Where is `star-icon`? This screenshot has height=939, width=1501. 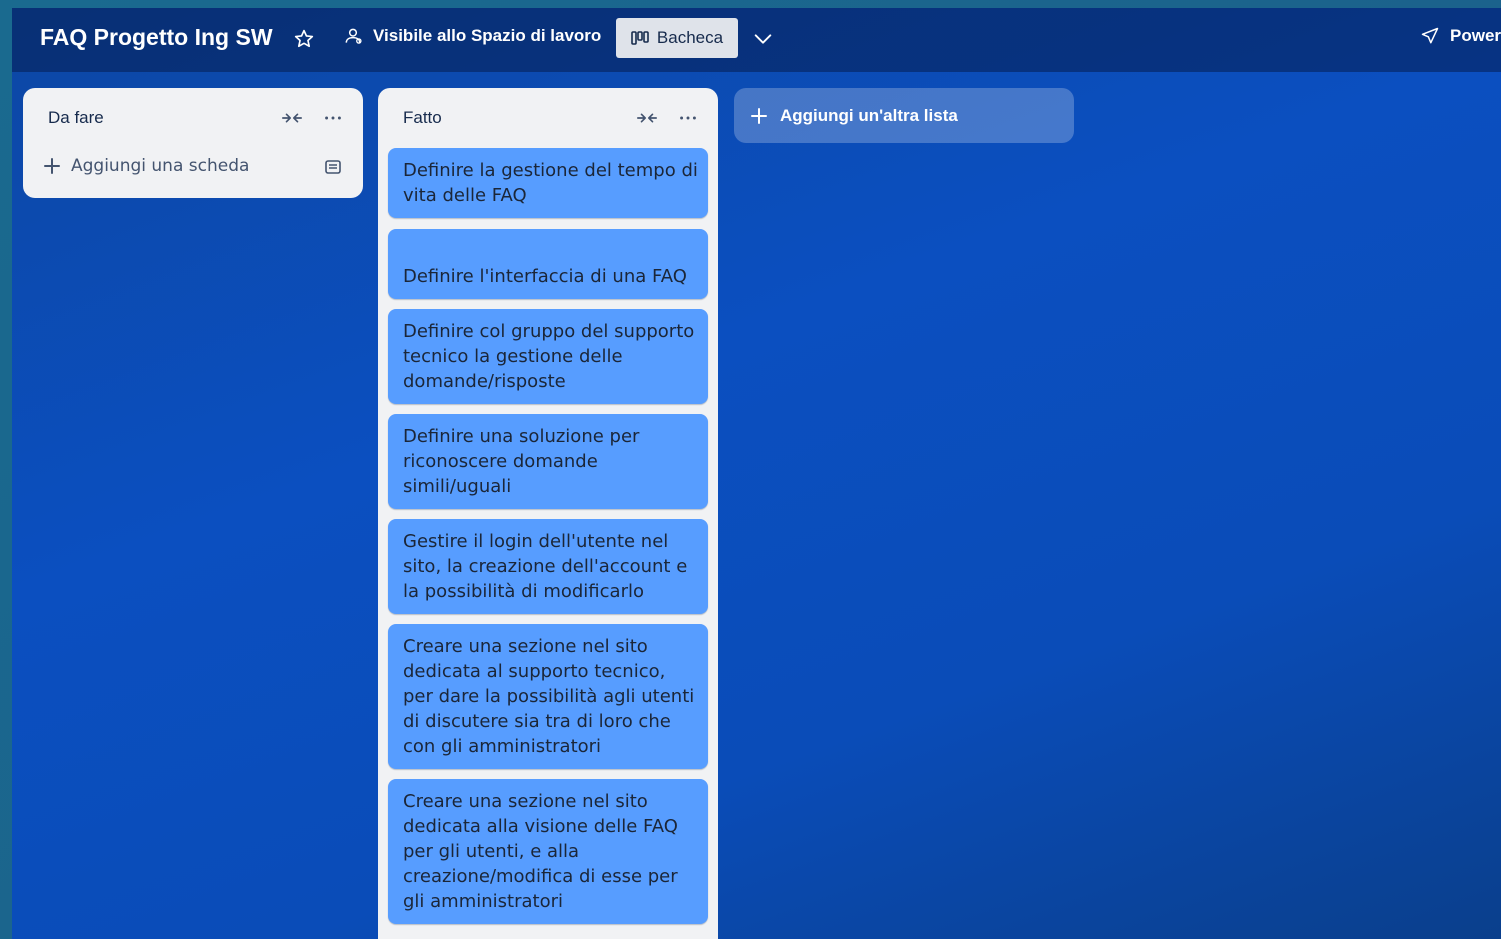
star-icon is located at coordinates (304, 39).